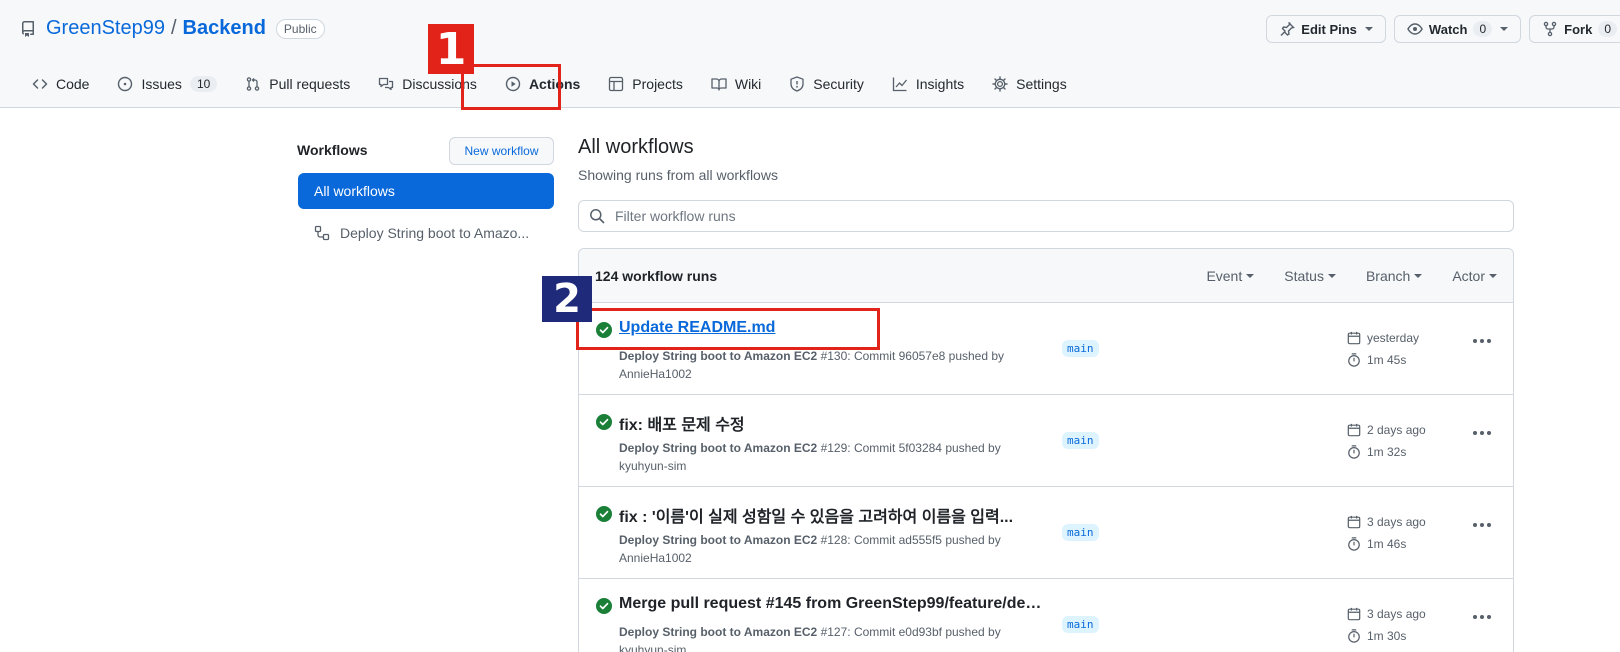  What do you see at coordinates (1387, 452) in the screenshot?
I see `run-duration-value: 1m 32s` at bounding box center [1387, 452].